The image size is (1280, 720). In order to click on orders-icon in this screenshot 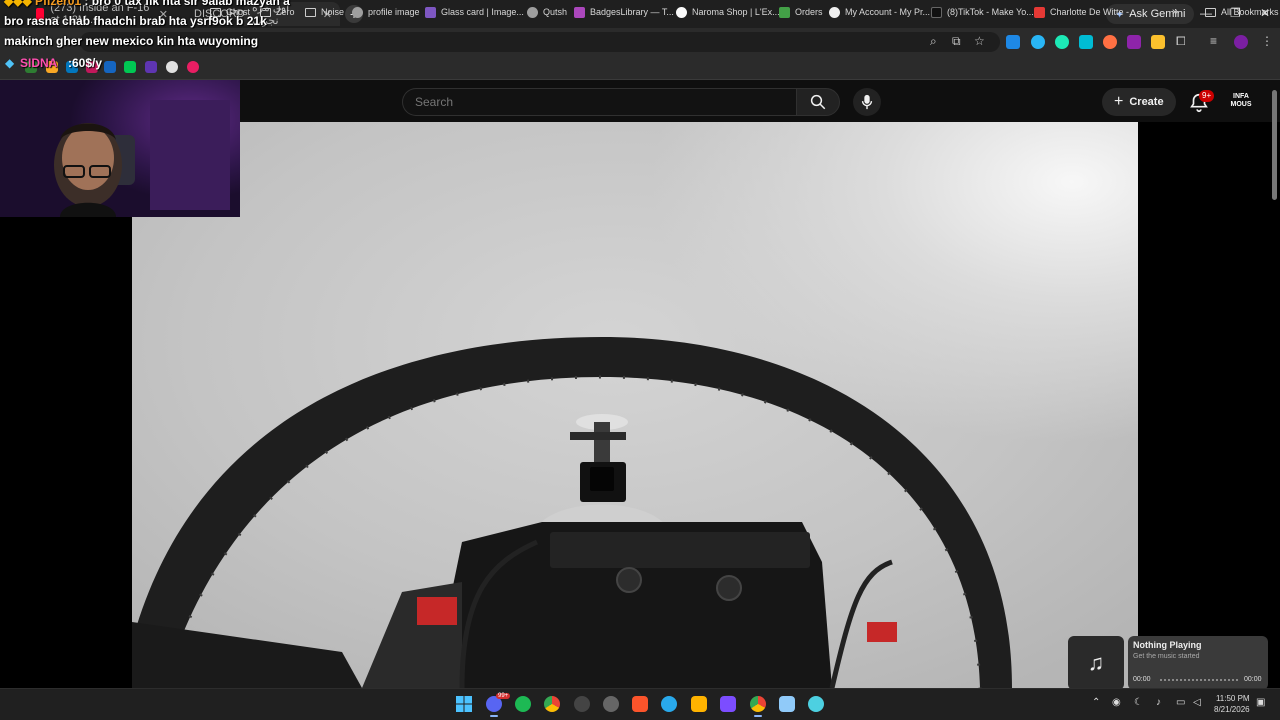, I will do `click(784, 12)`.